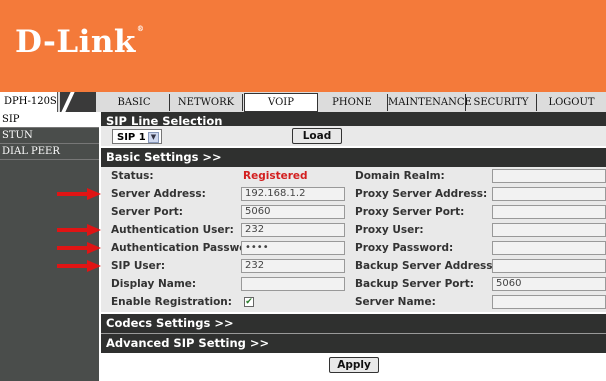  Describe the element at coordinates (421, 194) in the screenshot. I see `proxy-server-address-label: Proxy Server Address:` at that location.